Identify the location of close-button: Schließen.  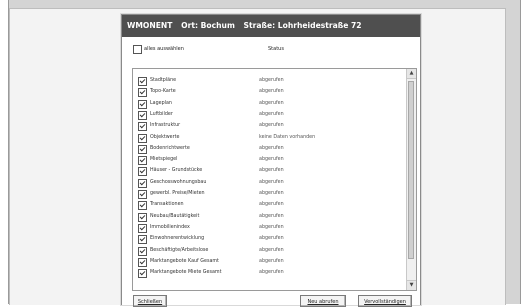
(150, 301).